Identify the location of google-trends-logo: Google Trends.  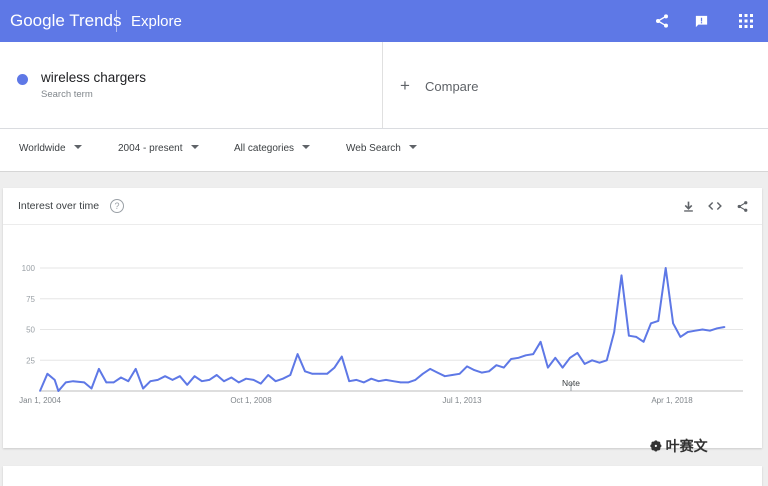
(66, 21).